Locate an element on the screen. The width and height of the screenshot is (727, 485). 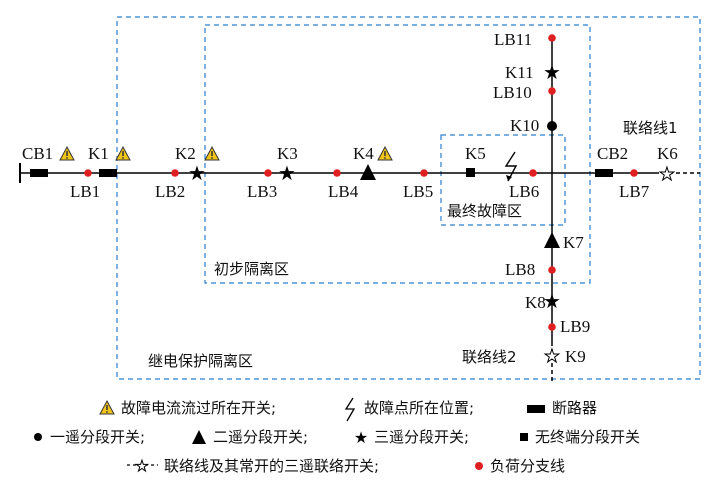
tie-line-2-label: 联络线2 is located at coordinates (489, 357).